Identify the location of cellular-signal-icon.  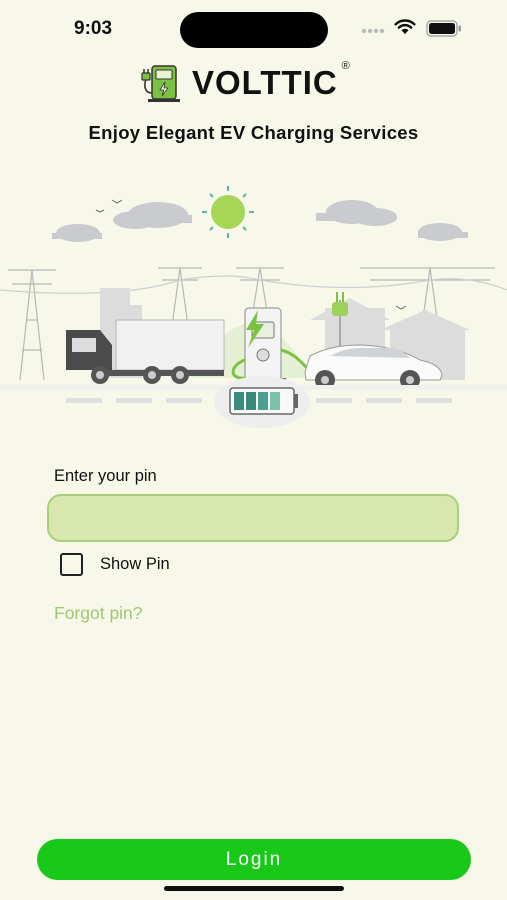
(373, 31).